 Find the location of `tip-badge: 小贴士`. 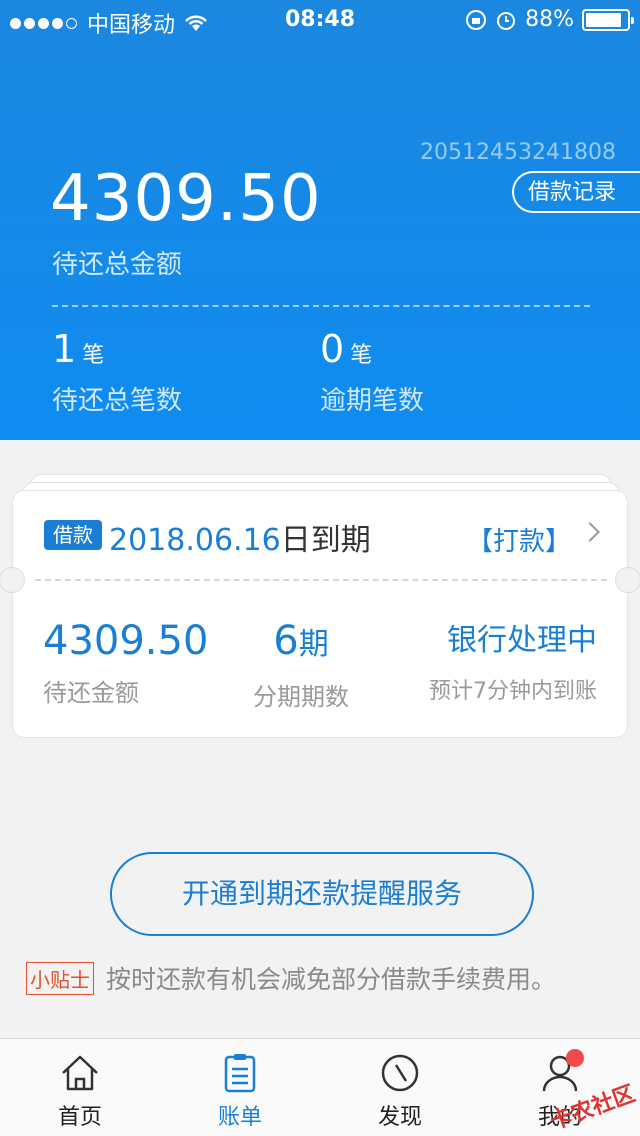

tip-badge: 小贴士 is located at coordinates (60, 978).